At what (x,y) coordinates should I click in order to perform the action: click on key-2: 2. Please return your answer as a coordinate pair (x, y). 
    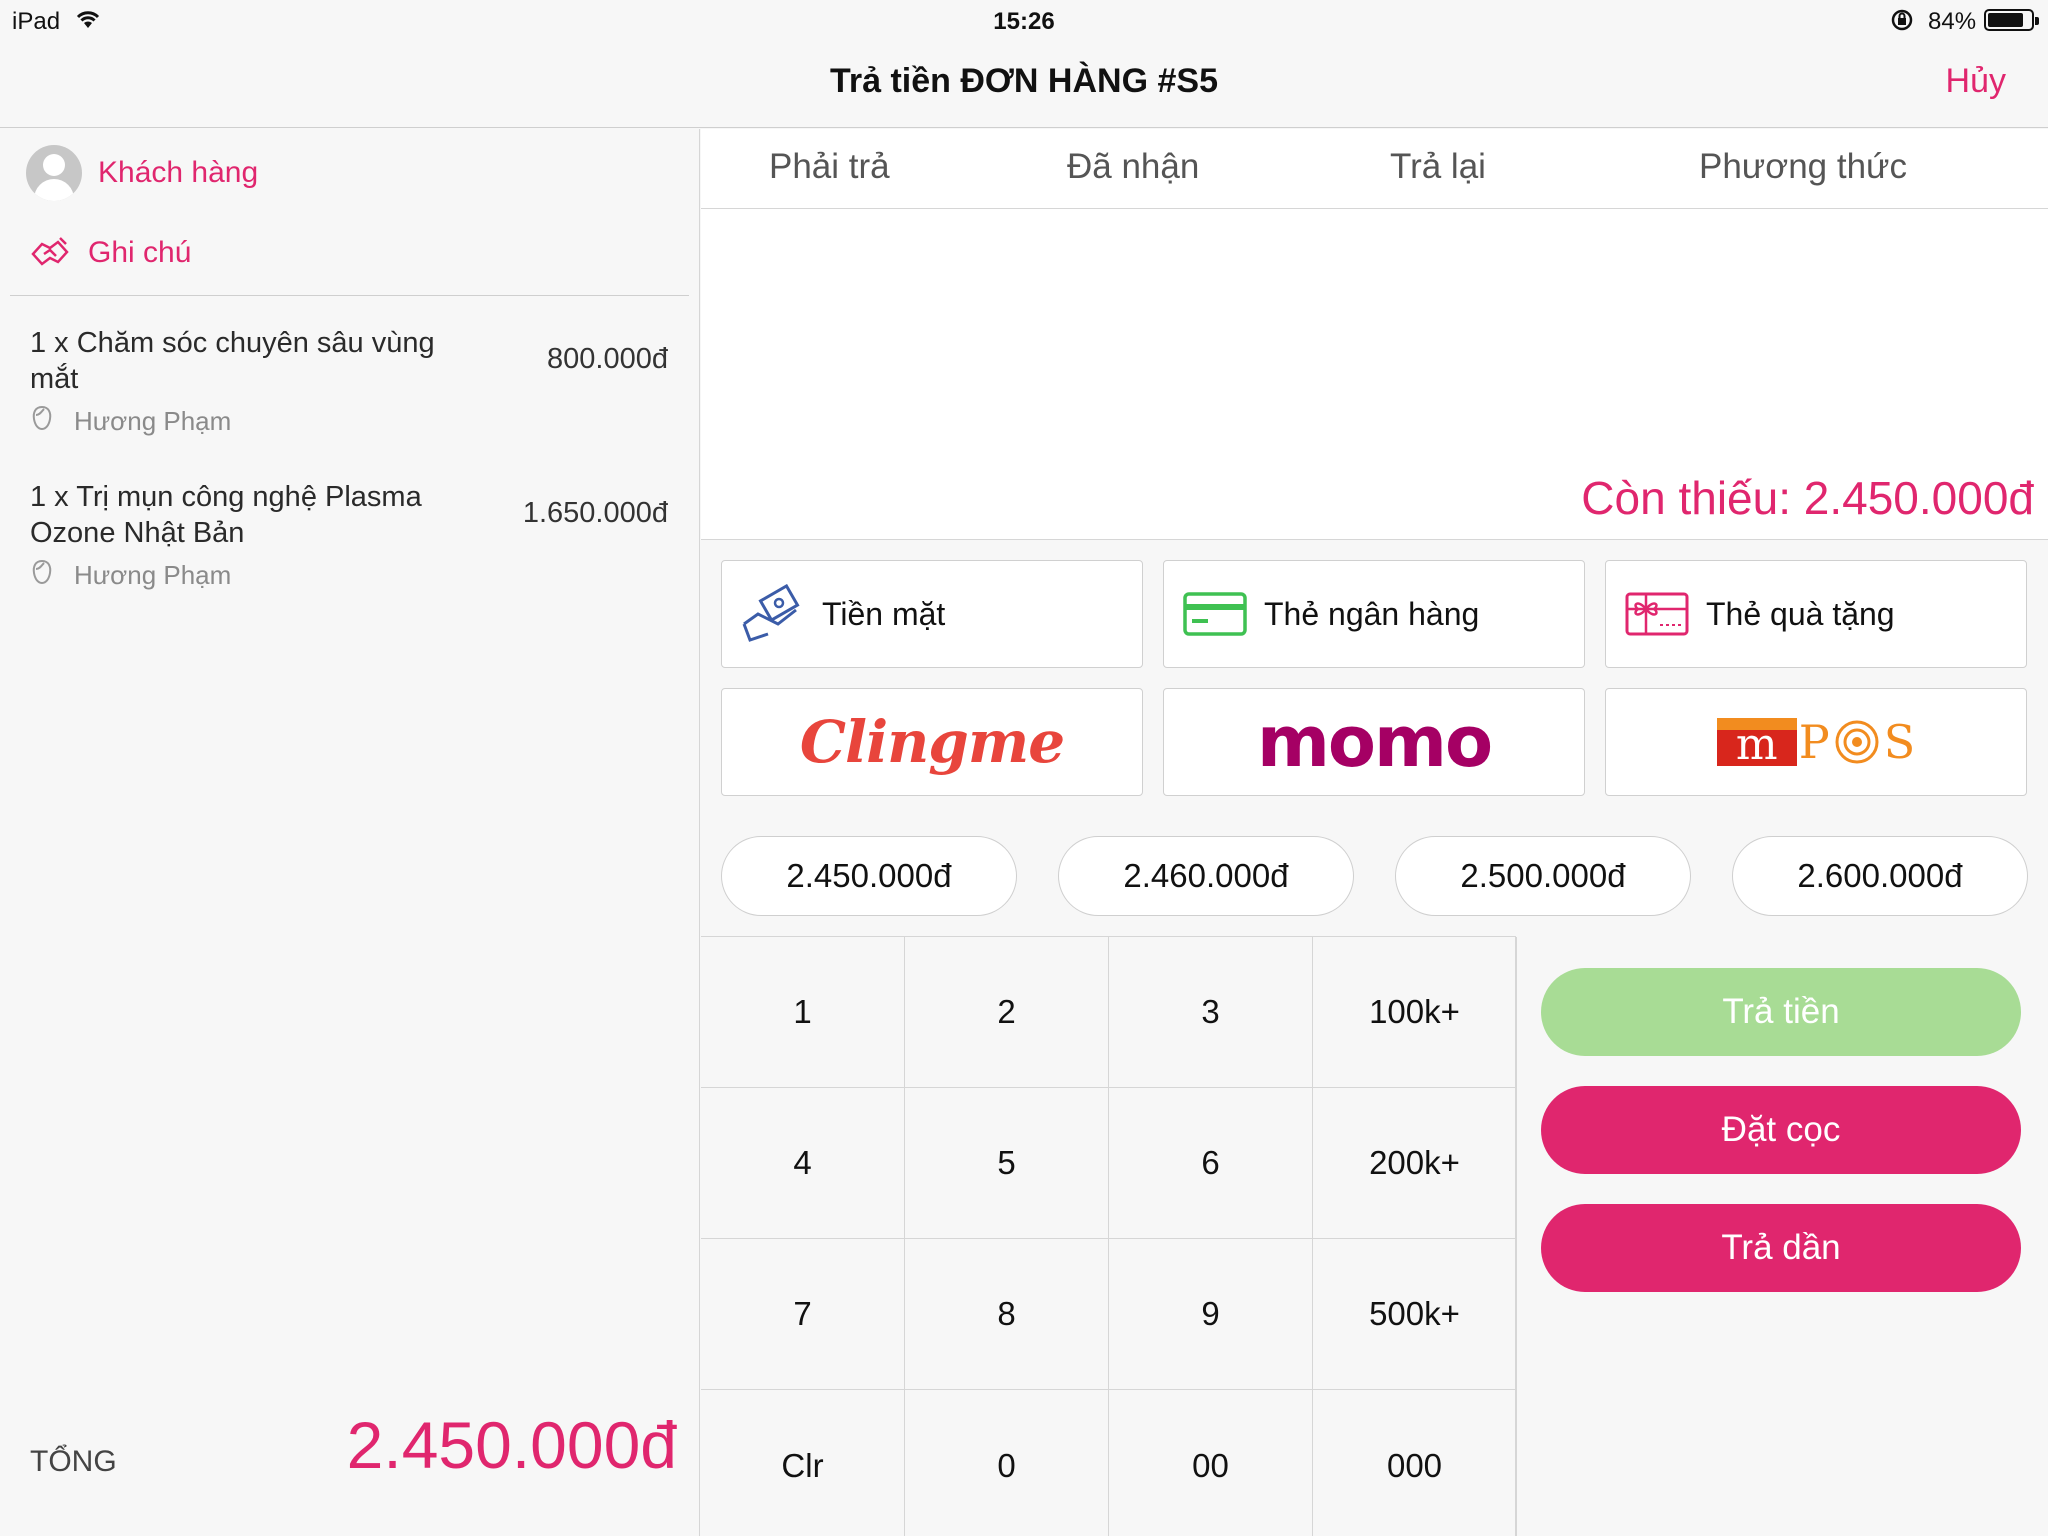
    Looking at the image, I should click on (1007, 1012).